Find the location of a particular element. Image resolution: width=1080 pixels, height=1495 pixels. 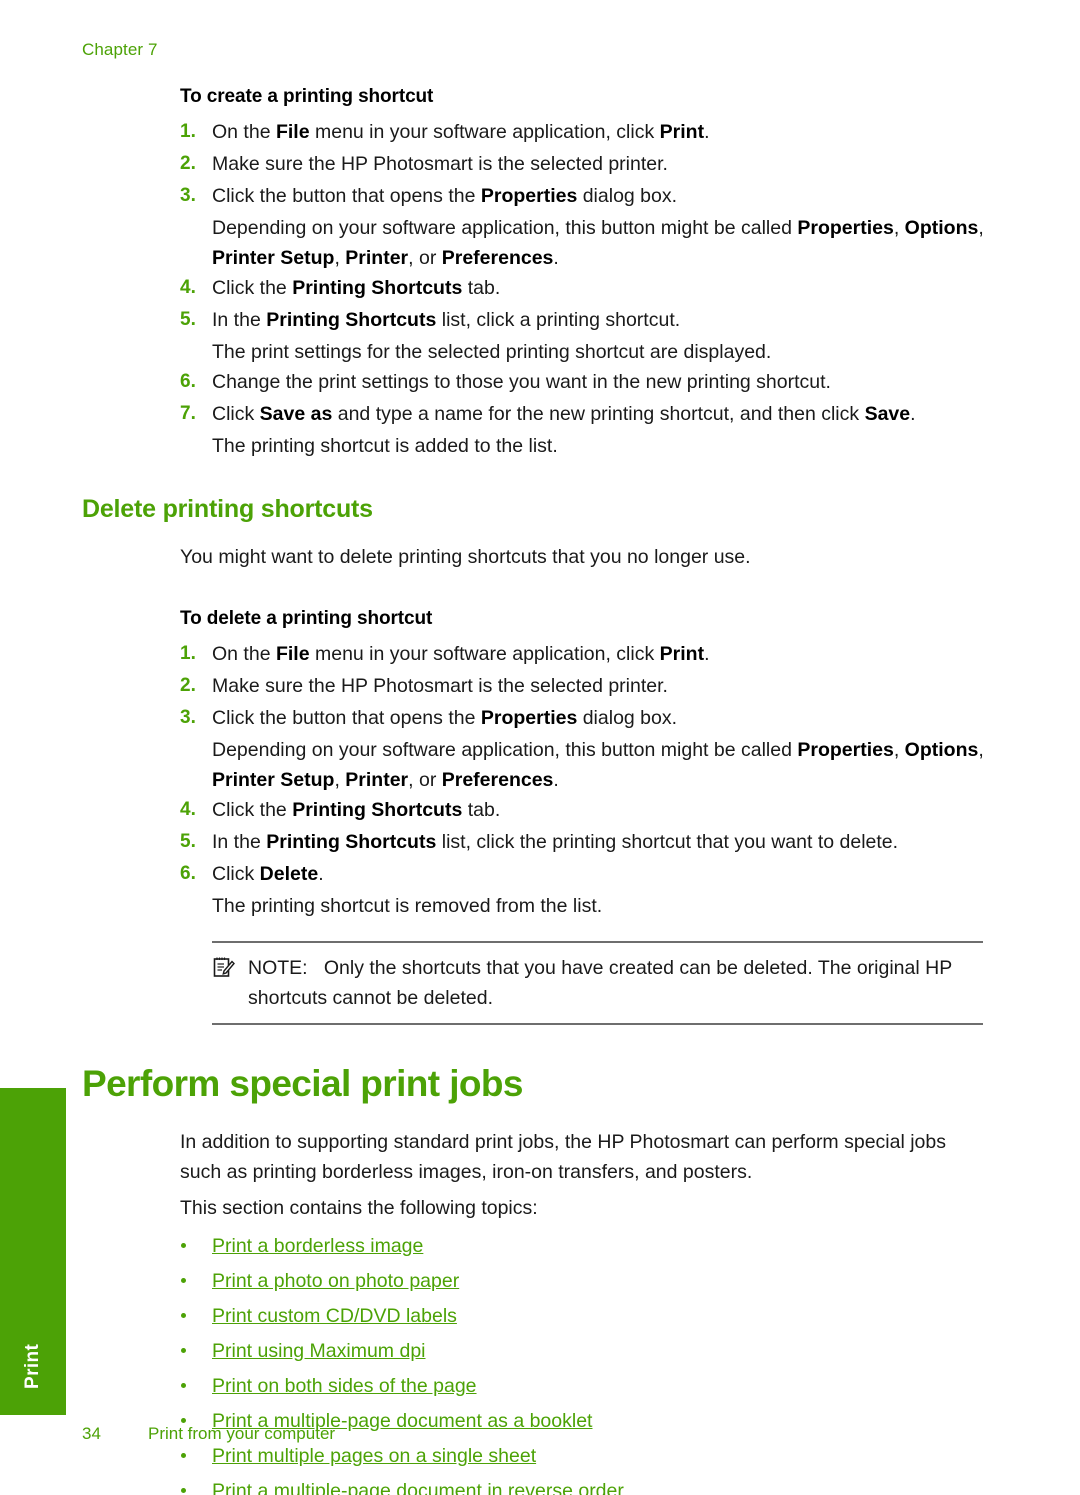

step-text: Click Delete. is located at coordinates (268, 874).